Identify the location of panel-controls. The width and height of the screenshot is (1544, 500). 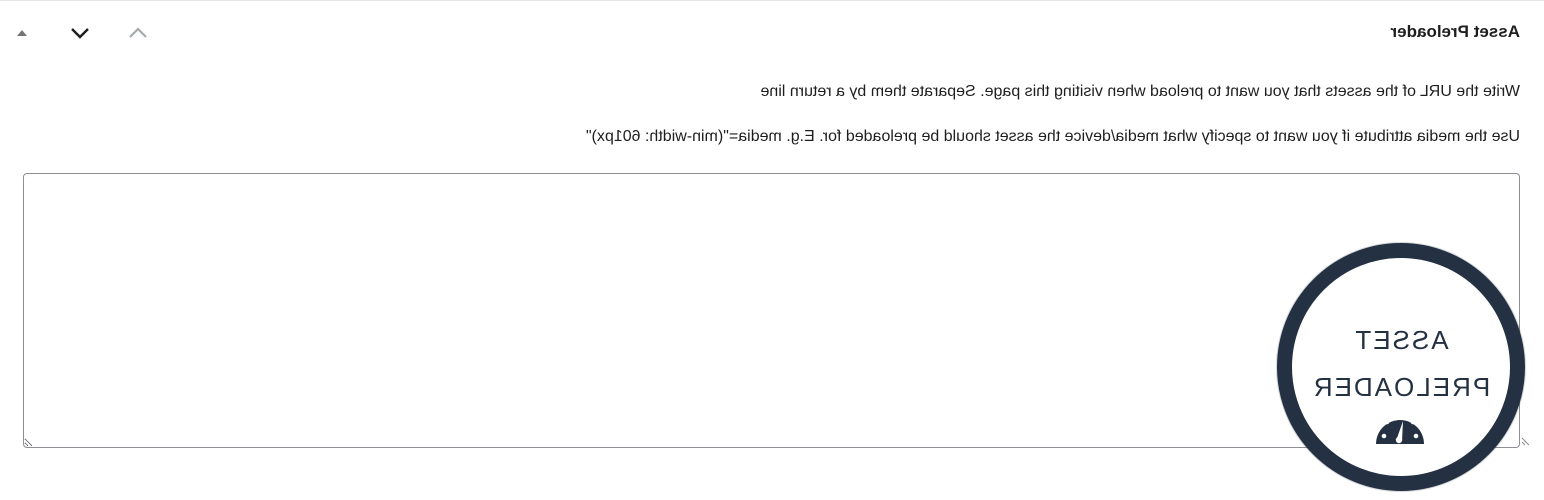
(75, 33).